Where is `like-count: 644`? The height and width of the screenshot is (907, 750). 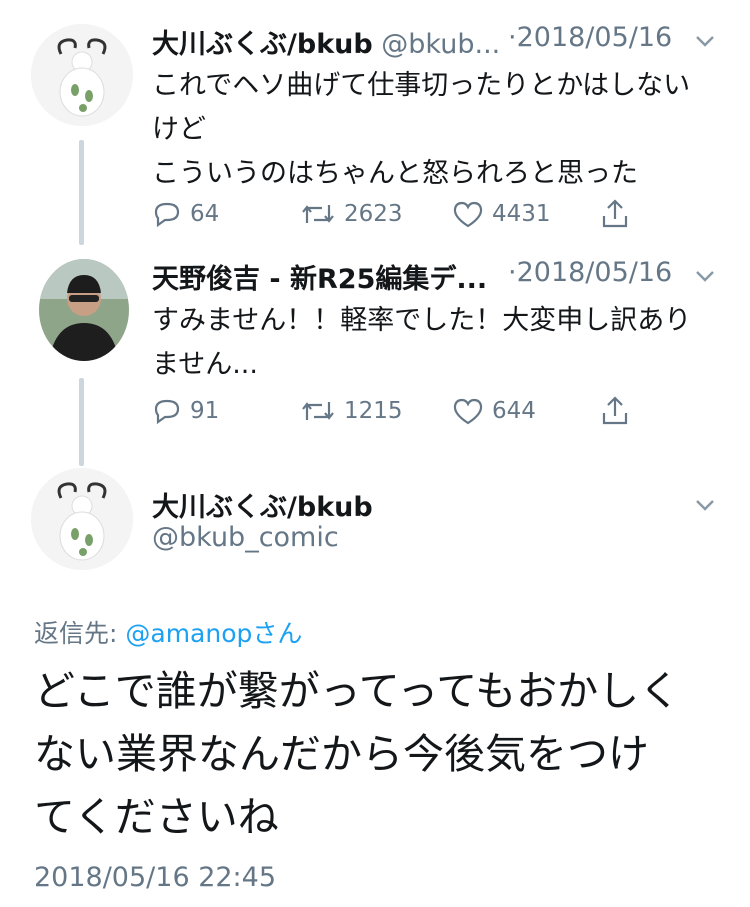 like-count: 644 is located at coordinates (514, 411).